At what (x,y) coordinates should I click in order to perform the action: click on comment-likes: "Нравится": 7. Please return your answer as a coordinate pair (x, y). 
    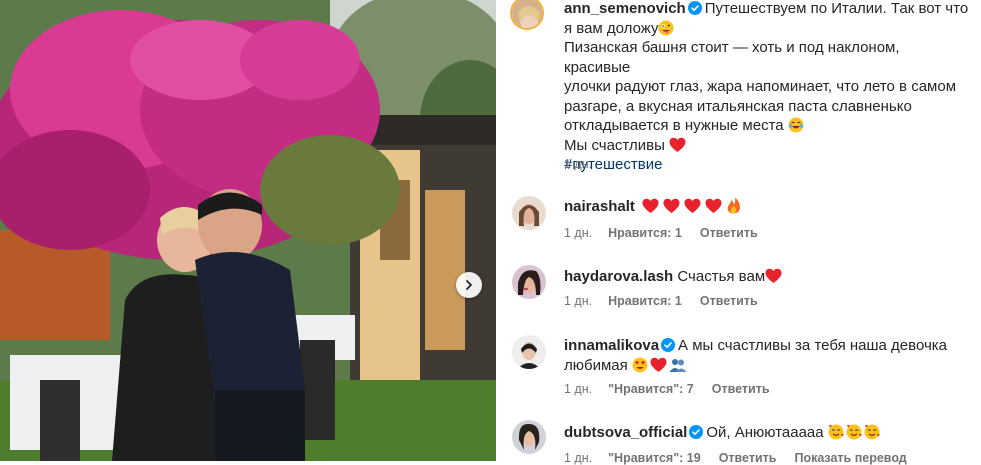
    Looking at the image, I should click on (651, 389).